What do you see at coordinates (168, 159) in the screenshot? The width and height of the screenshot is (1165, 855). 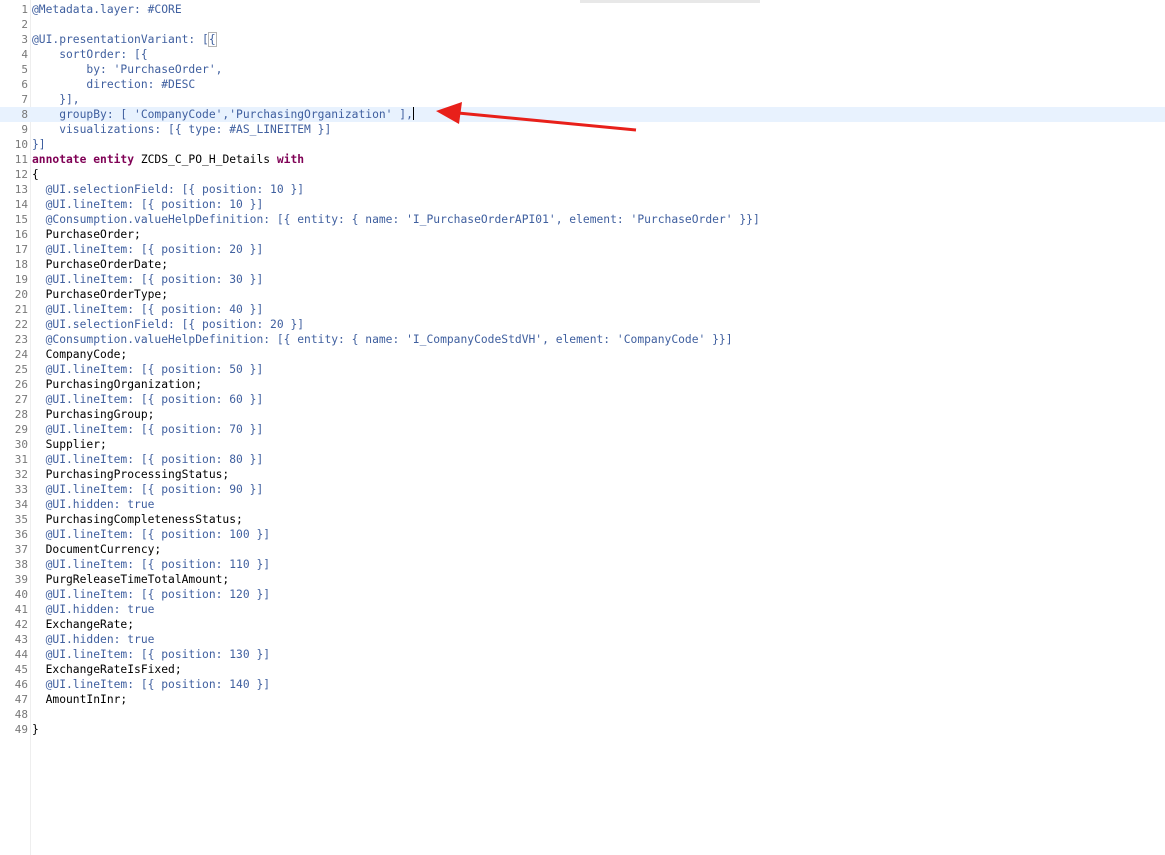 I see `code-text: annotate entity ZCDS_C_PO_H_Details with` at bounding box center [168, 159].